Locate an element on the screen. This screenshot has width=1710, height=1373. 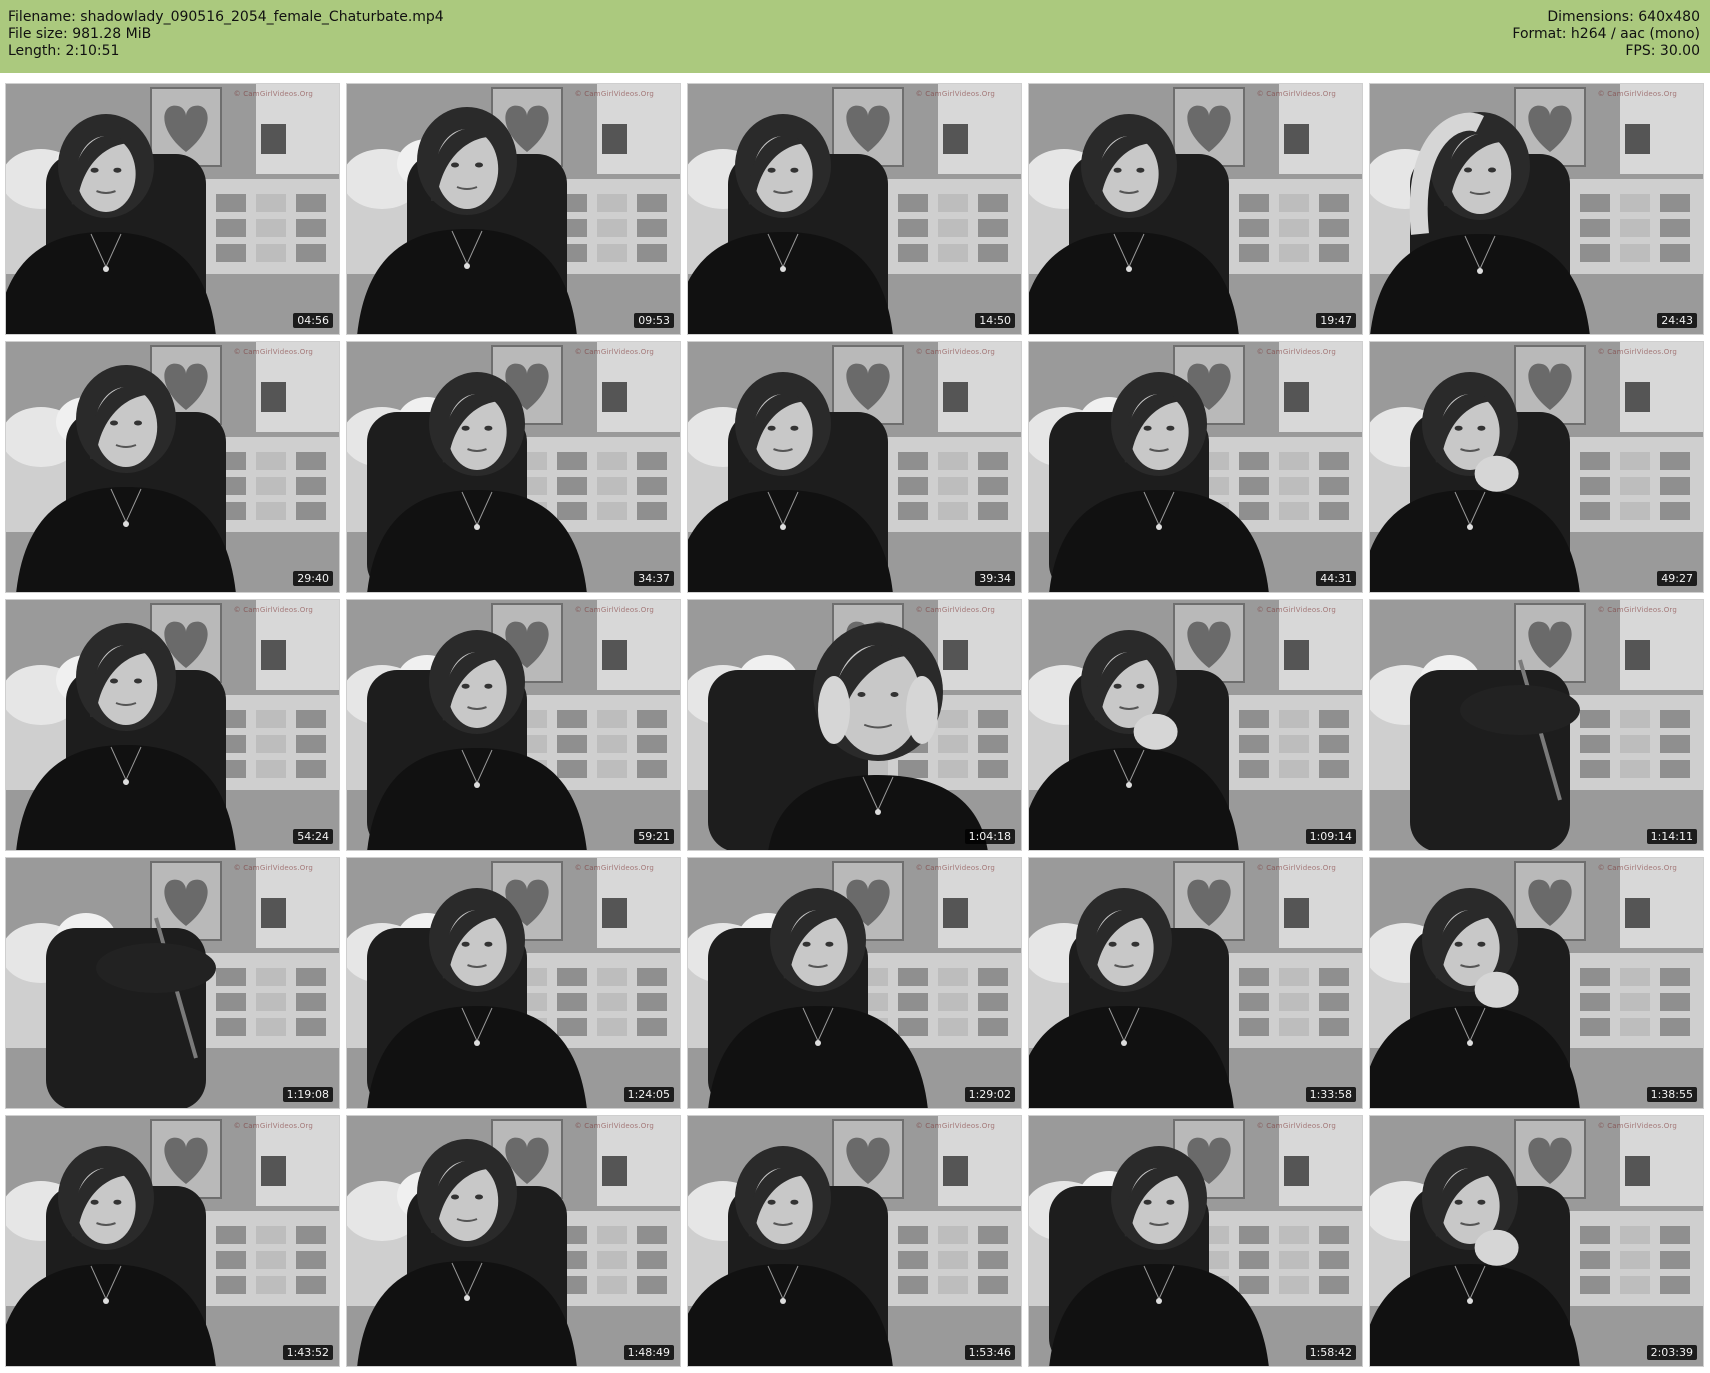
timestamp-label: 1:43:52 is located at coordinates (307, 1352).